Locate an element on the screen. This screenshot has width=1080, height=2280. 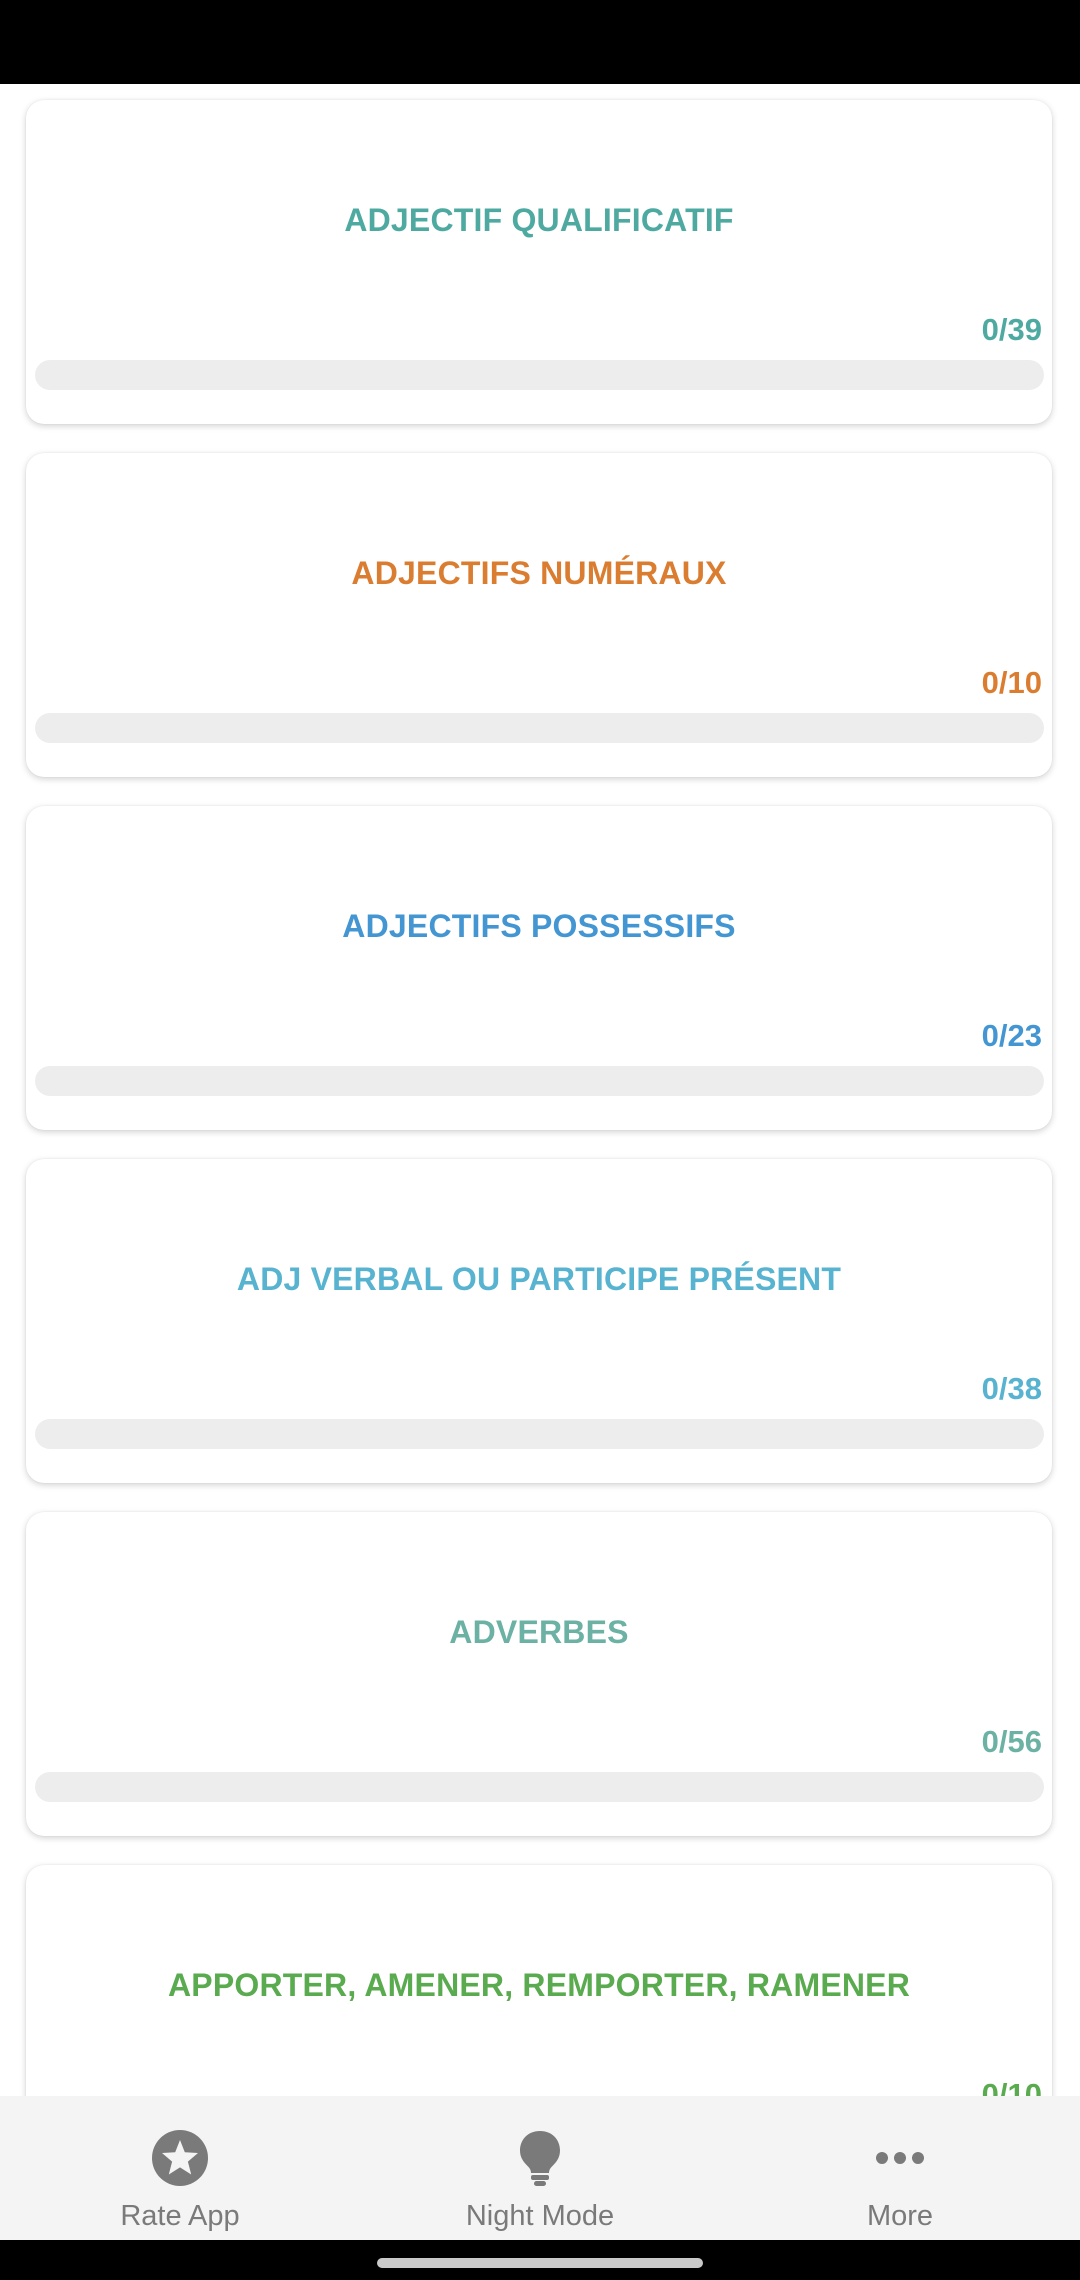
topic-count: 0/39 is located at coordinates (1011, 329).